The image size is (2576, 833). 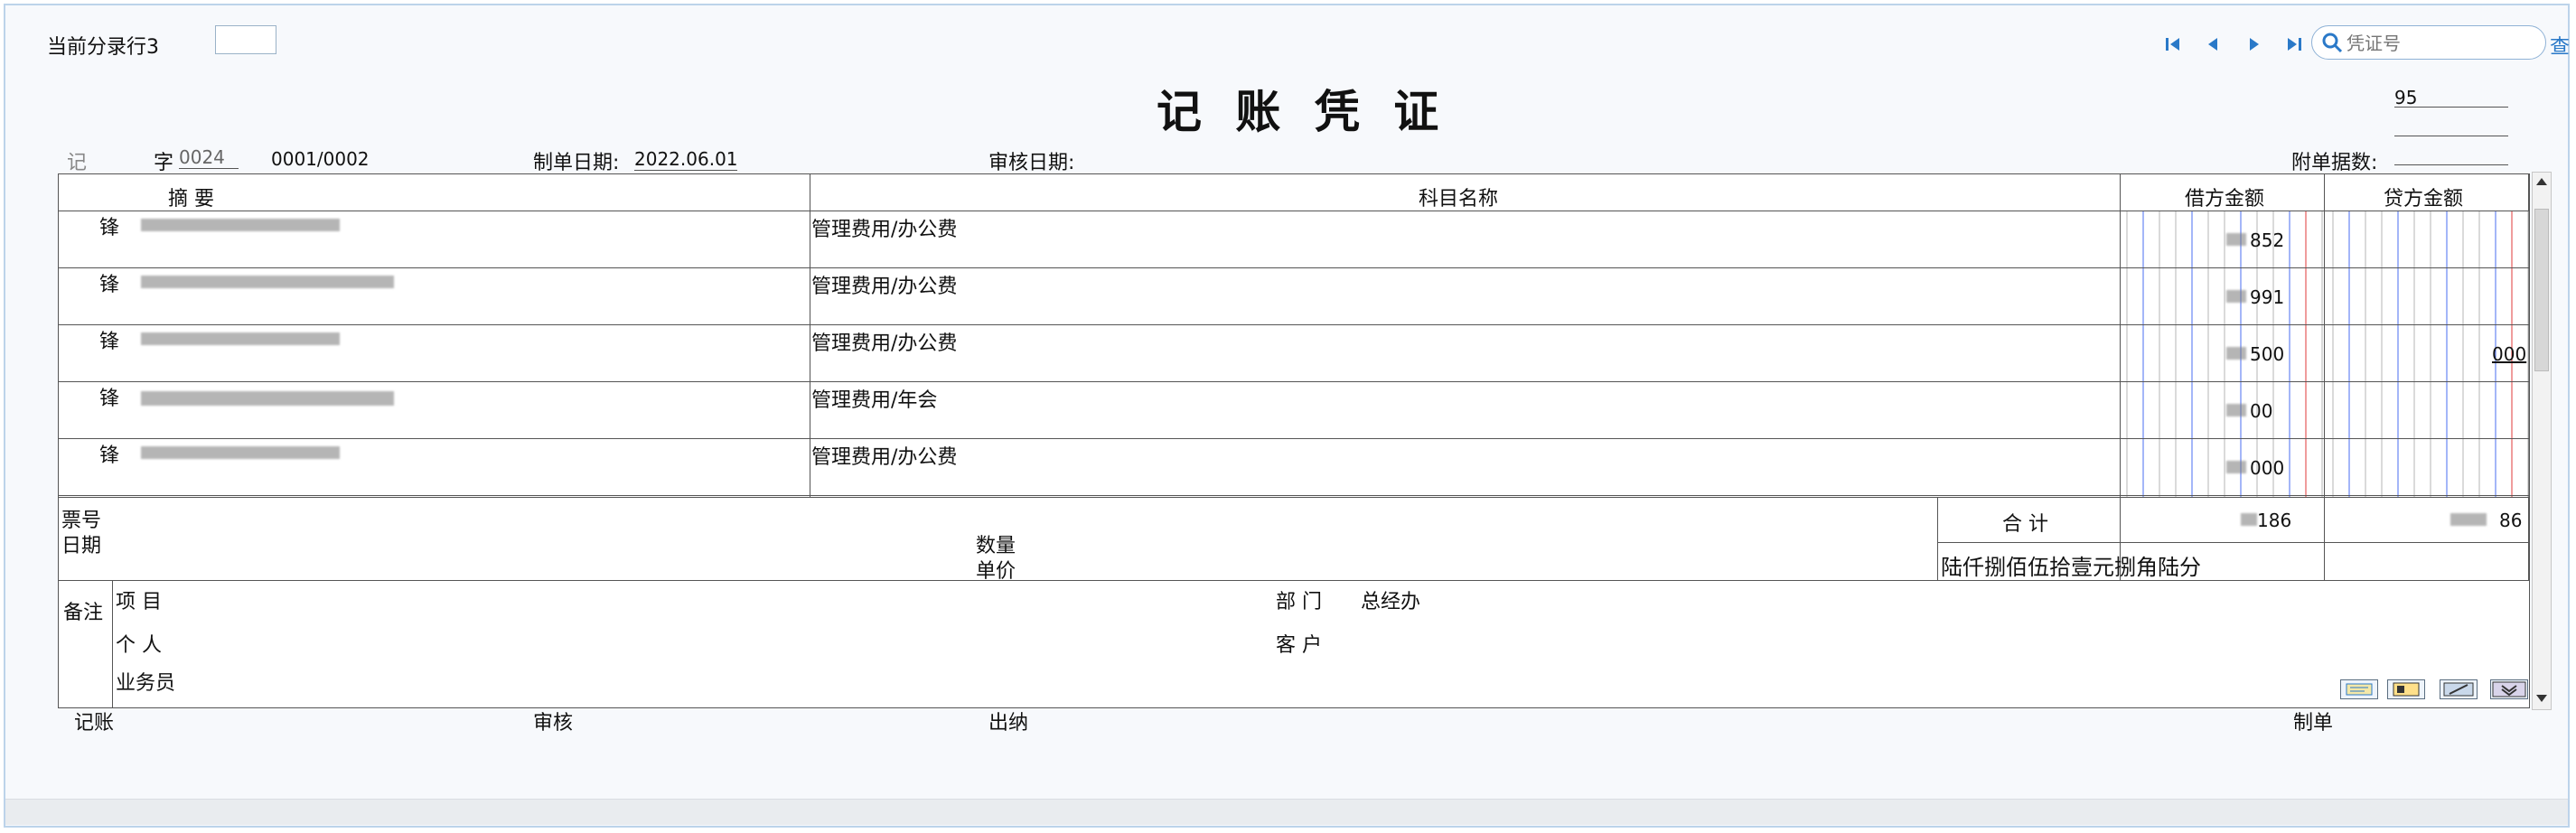 I want to click on voucher-number: 0024, so click(x=209, y=157).